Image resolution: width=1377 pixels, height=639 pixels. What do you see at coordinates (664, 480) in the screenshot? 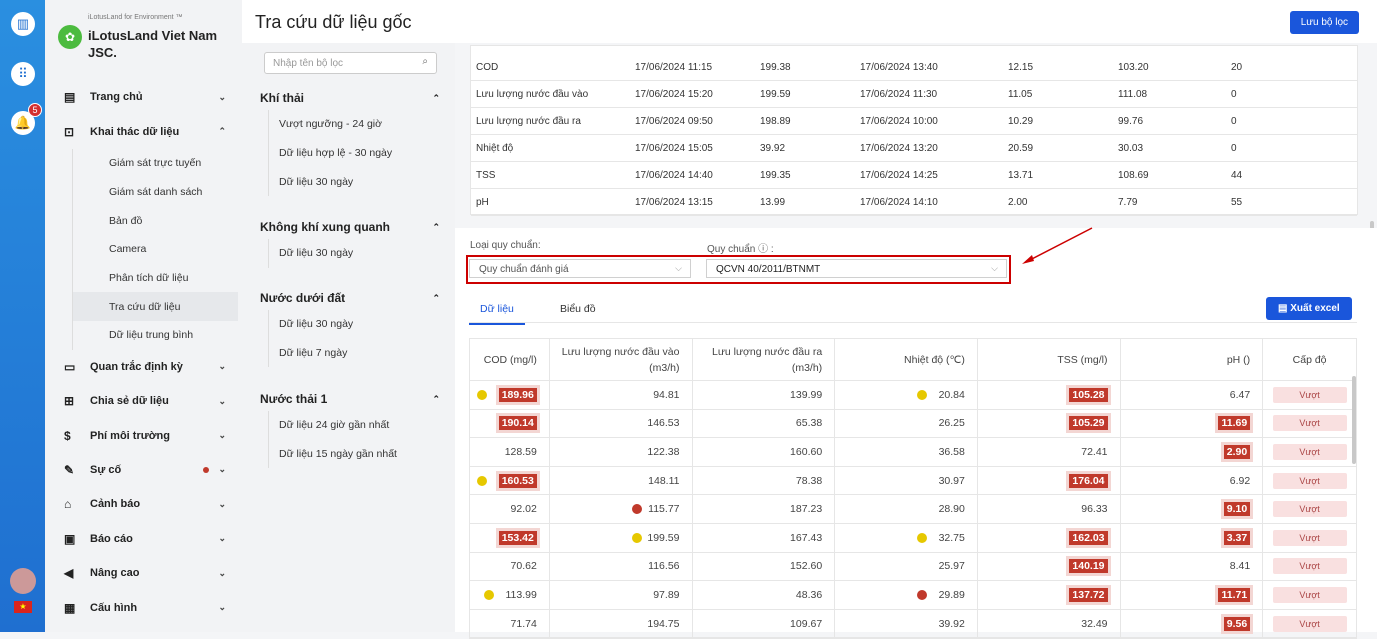
I see `cell-value: 148.11` at bounding box center [664, 480].